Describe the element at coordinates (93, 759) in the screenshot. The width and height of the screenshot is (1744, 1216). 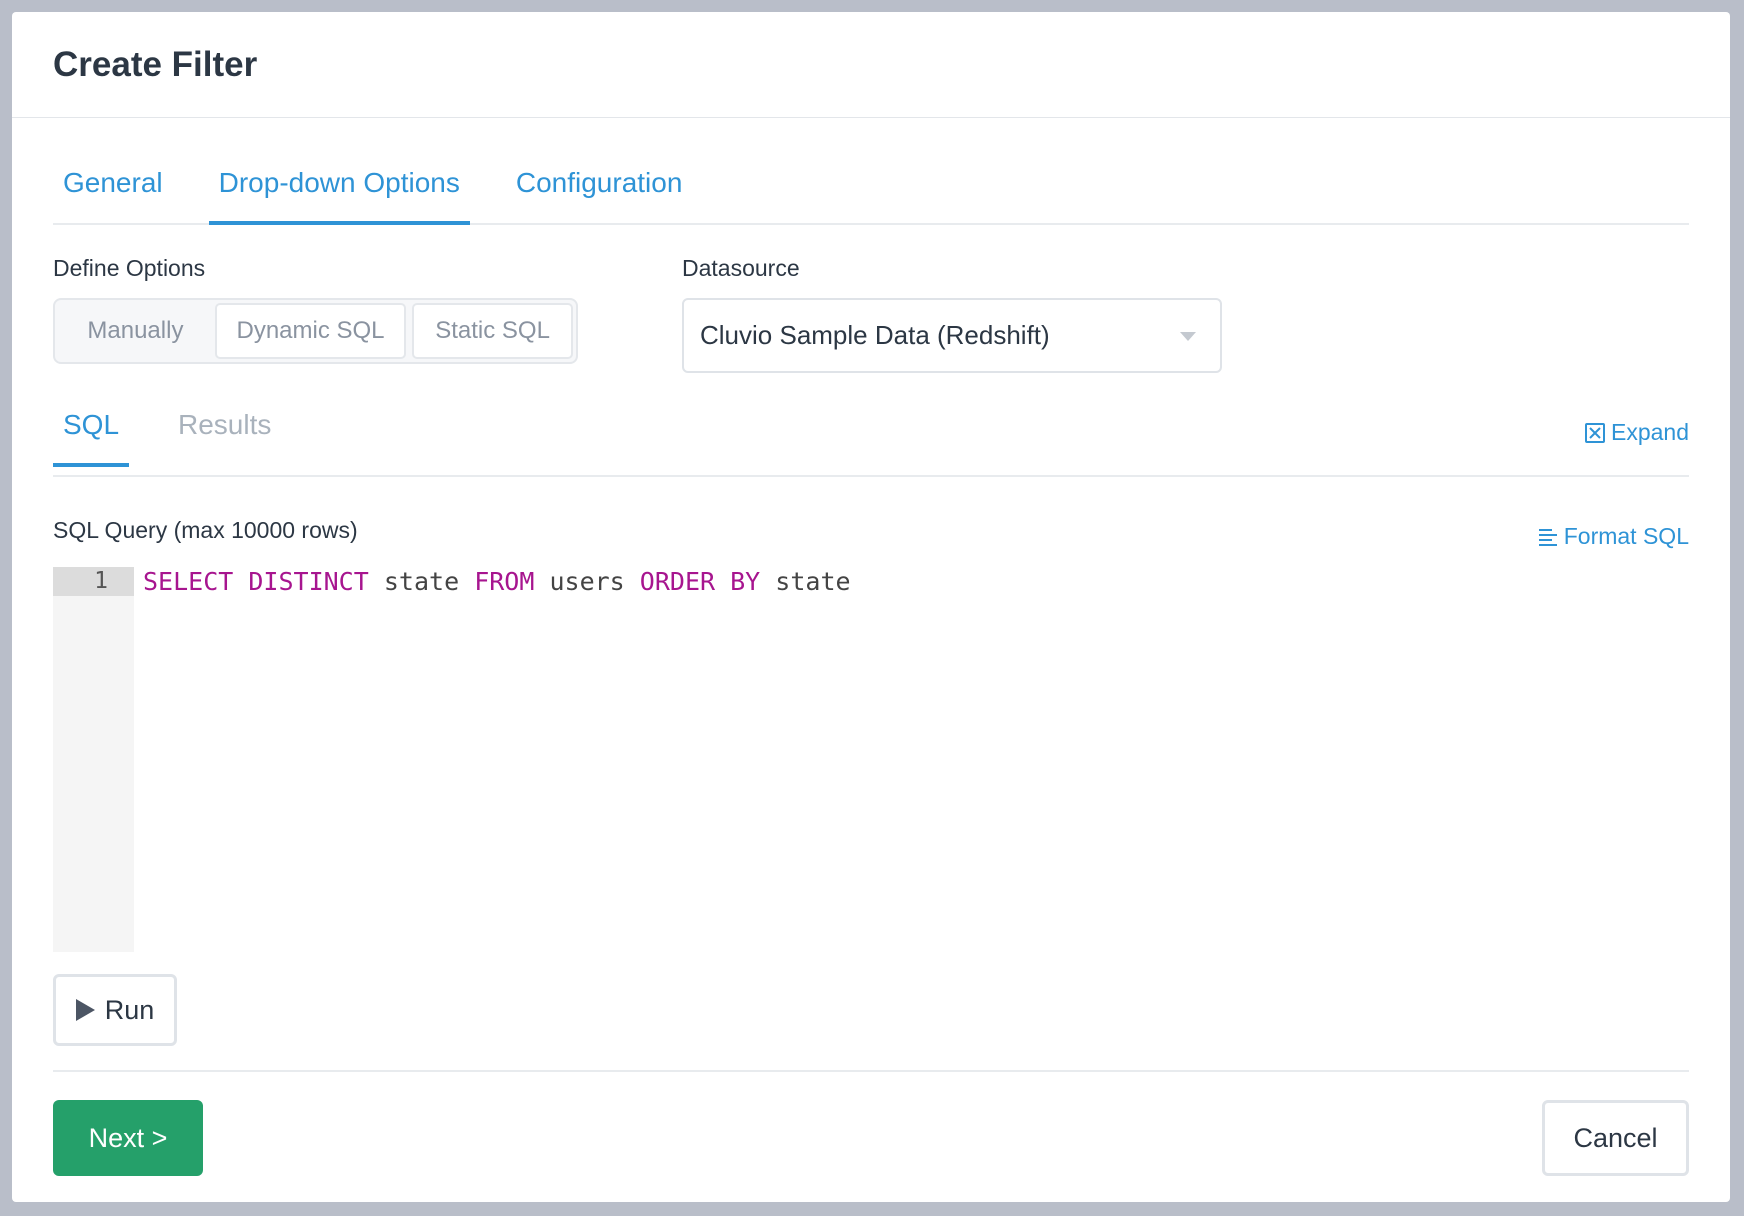
I see `editor-gutter: 1` at that location.